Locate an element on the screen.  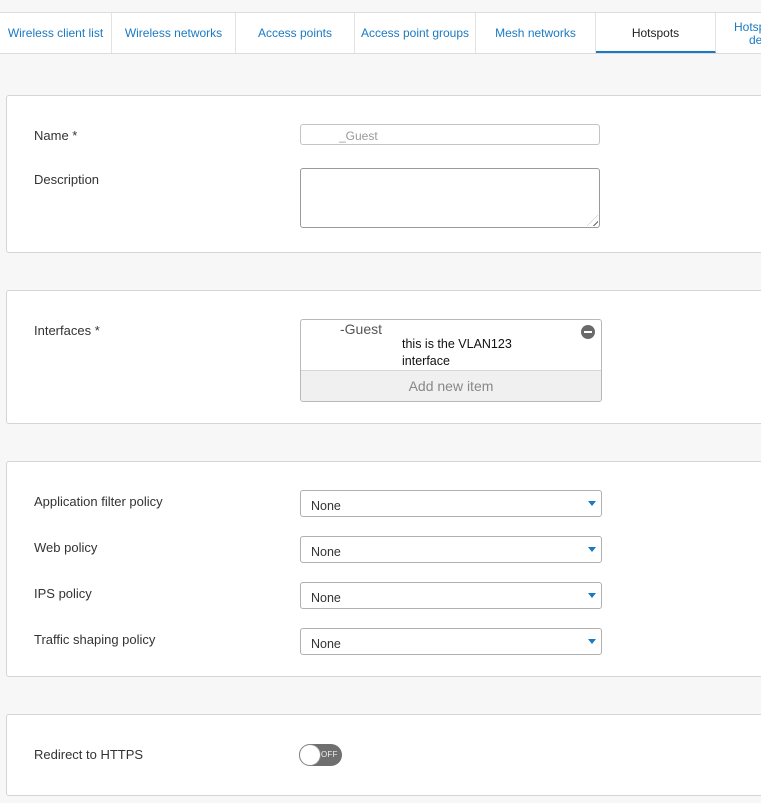
description-wrapper is located at coordinates (450, 198).